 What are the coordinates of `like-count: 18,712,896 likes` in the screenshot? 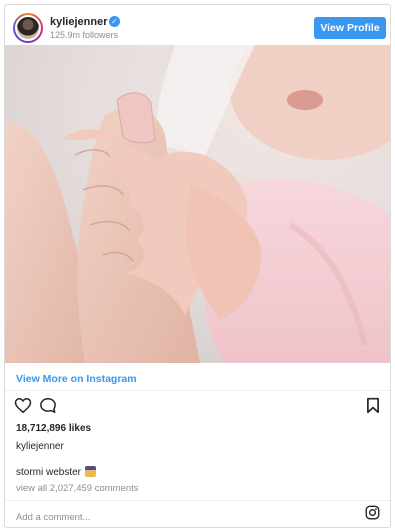 It's located at (54, 428).